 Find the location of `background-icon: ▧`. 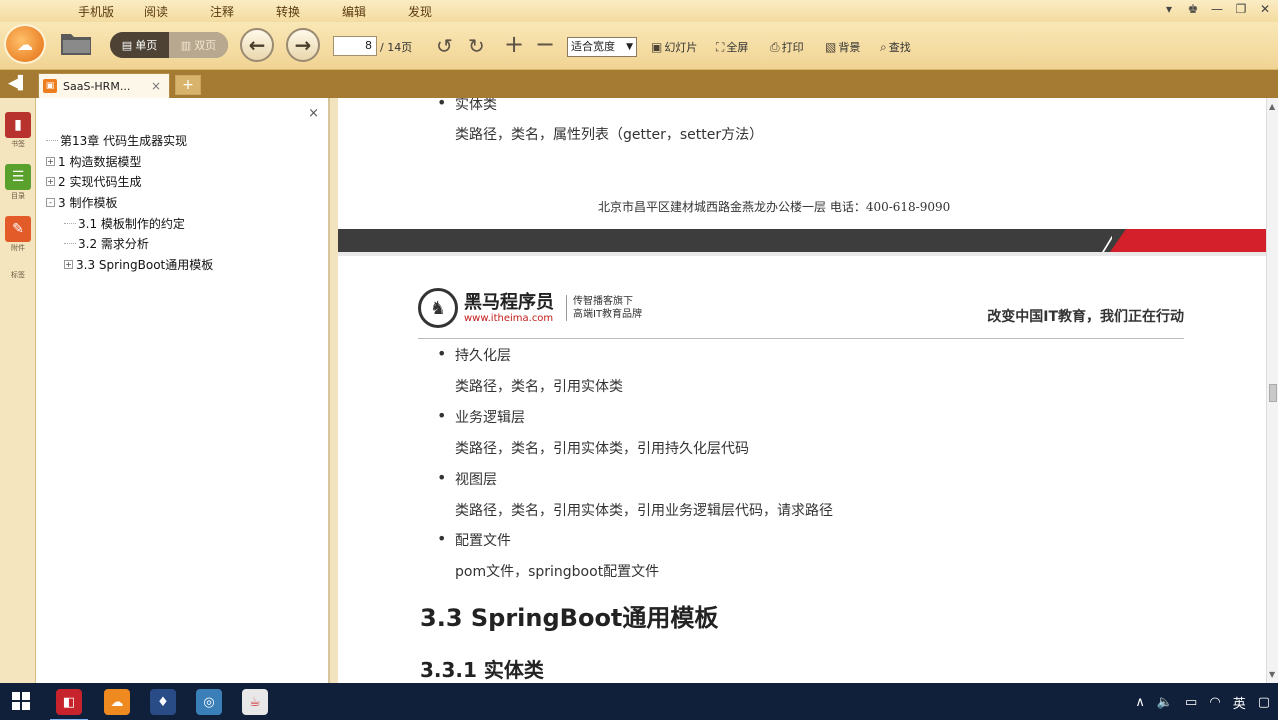

background-icon: ▧ is located at coordinates (831, 47).